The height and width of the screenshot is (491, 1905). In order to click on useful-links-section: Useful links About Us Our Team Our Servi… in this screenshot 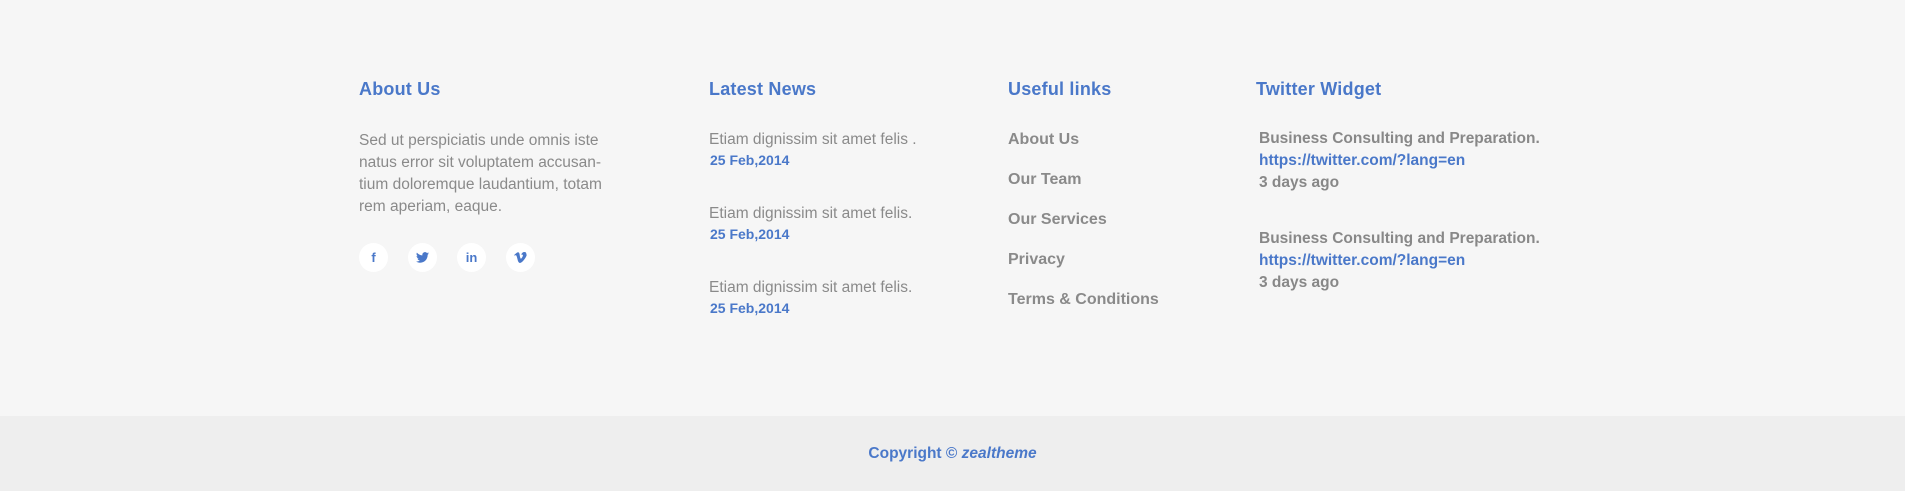, I will do `click(1108, 203)`.